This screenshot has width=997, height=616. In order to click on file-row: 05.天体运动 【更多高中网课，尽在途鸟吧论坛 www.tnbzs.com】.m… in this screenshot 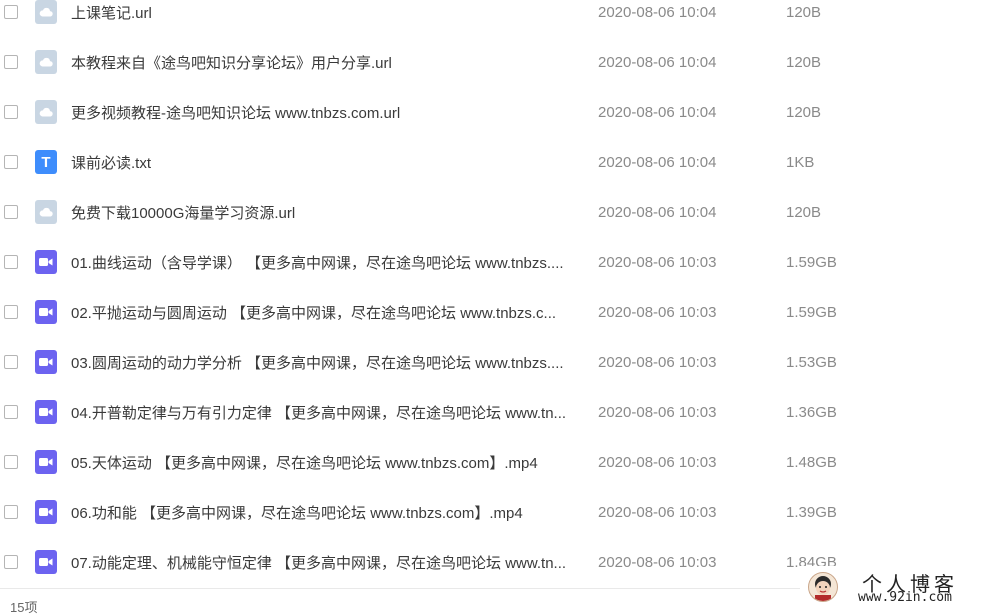, I will do `click(498, 462)`.